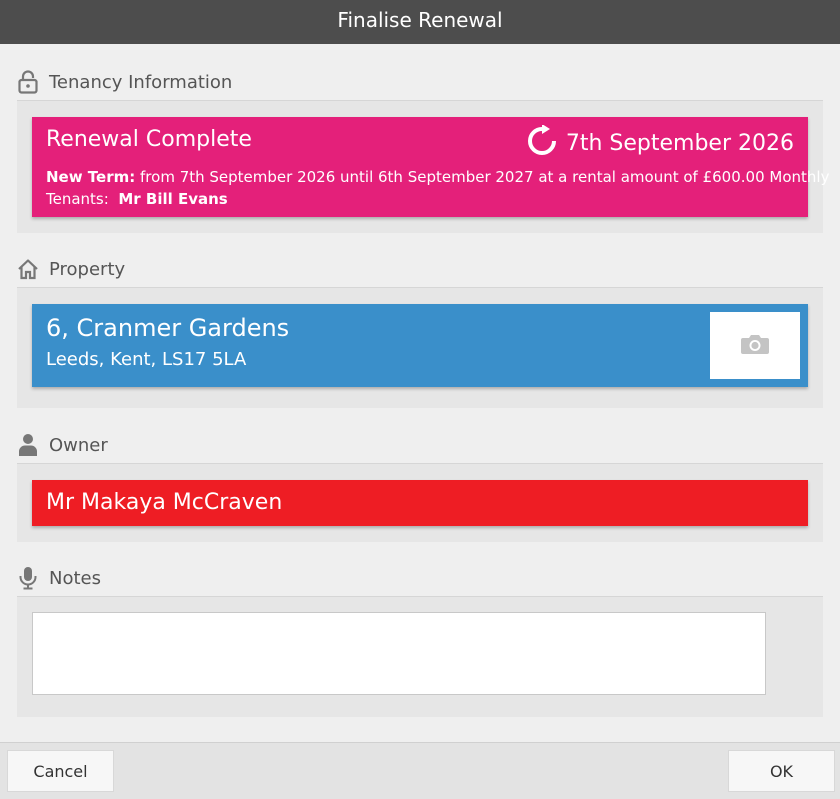 The image size is (840, 799). I want to click on property-panel: 6, Cranmer Gardens Leeds, Kent, LS17 5LA, so click(420, 347).